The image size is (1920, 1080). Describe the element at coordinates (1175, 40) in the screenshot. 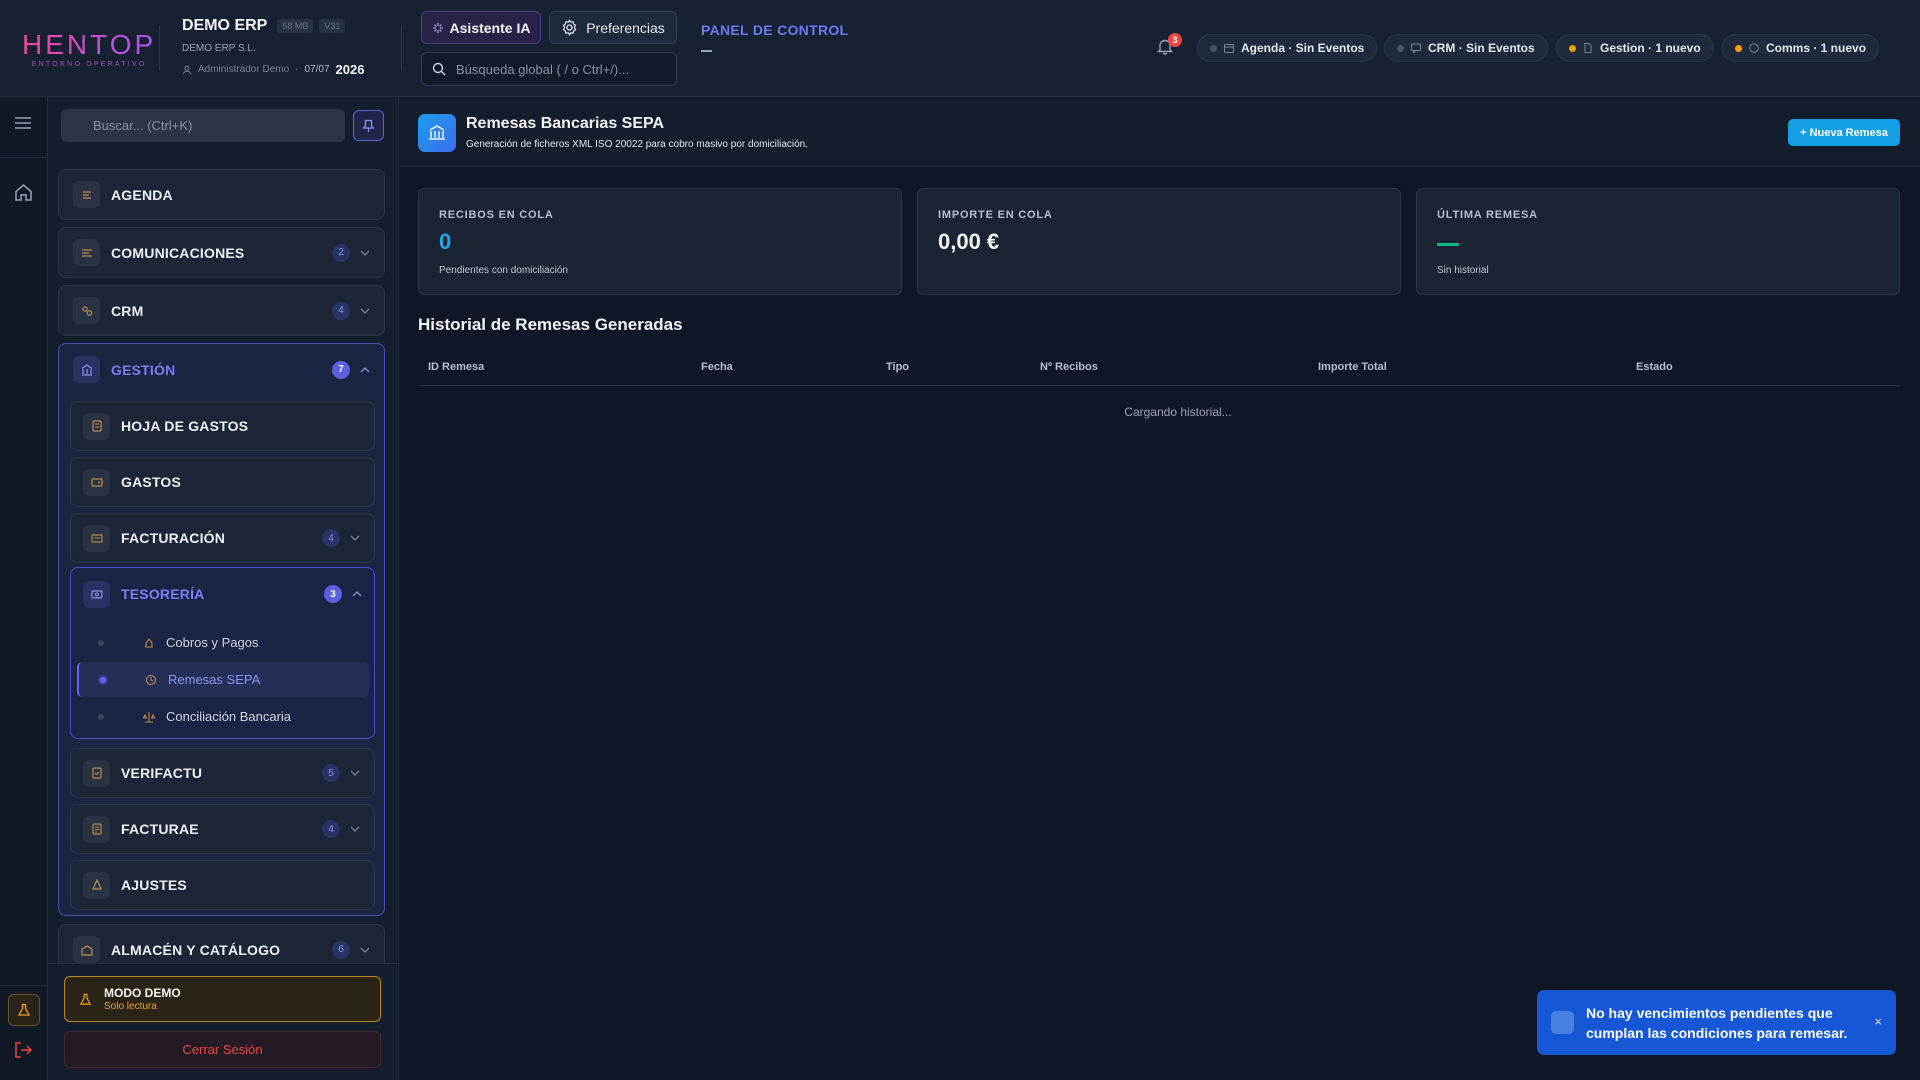

I see `notification-count-badge: 3` at that location.